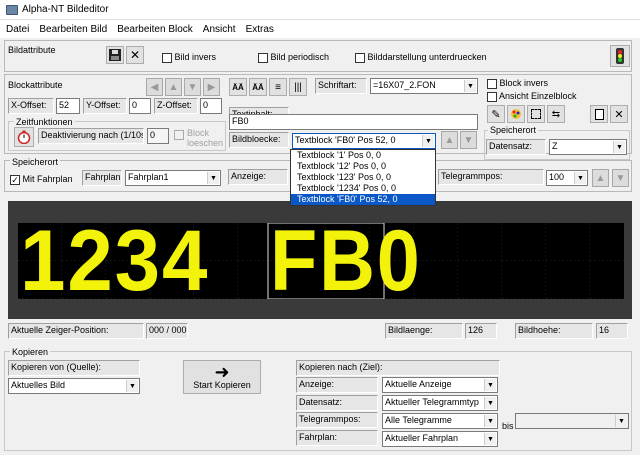 This screenshot has width=640, height=455. Describe the element at coordinates (298, 87) in the screenshot. I see `align-vertical-button: |||` at that location.